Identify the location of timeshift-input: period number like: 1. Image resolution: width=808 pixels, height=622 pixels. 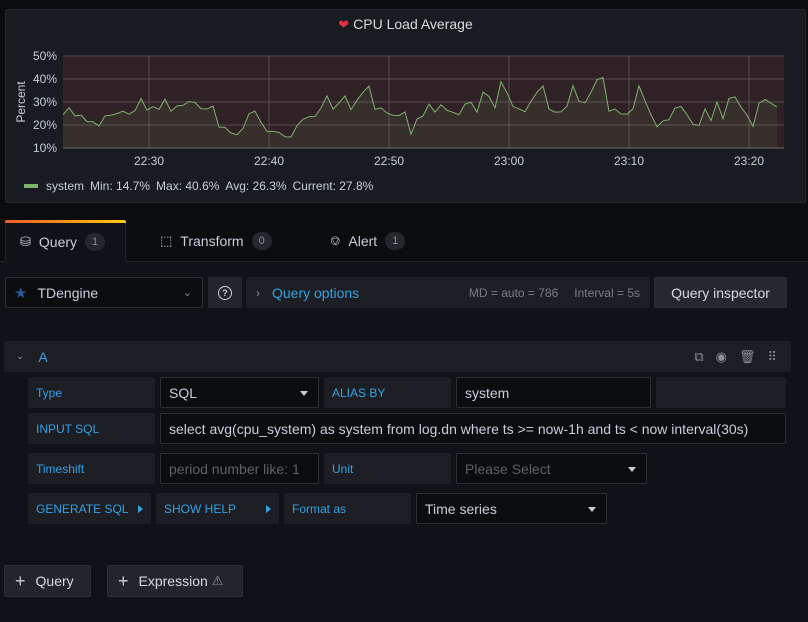
(239, 468).